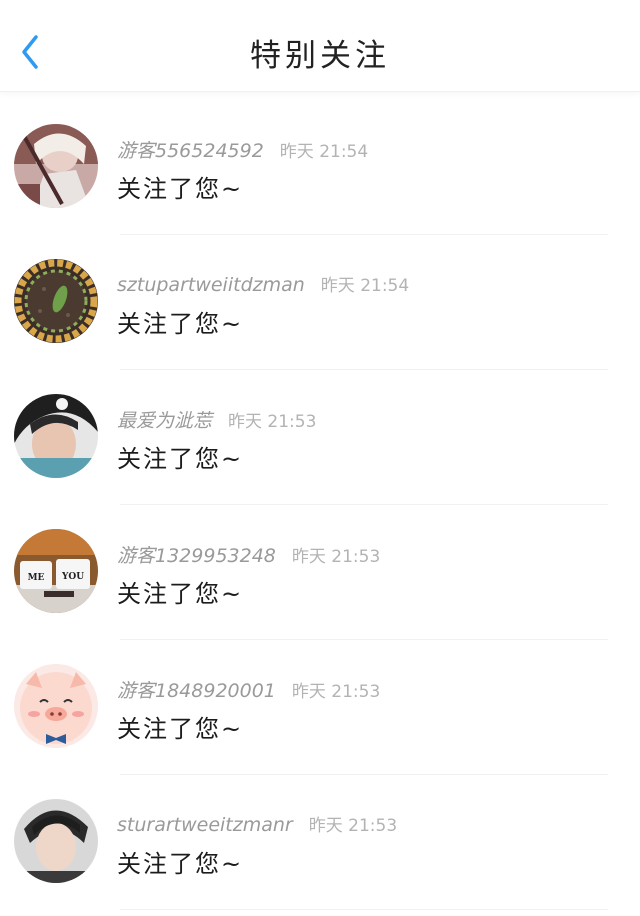 The image size is (640, 916). What do you see at coordinates (196, 691) in the screenshot?
I see `username: 游客1848920001` at bounding box center [196, 691].